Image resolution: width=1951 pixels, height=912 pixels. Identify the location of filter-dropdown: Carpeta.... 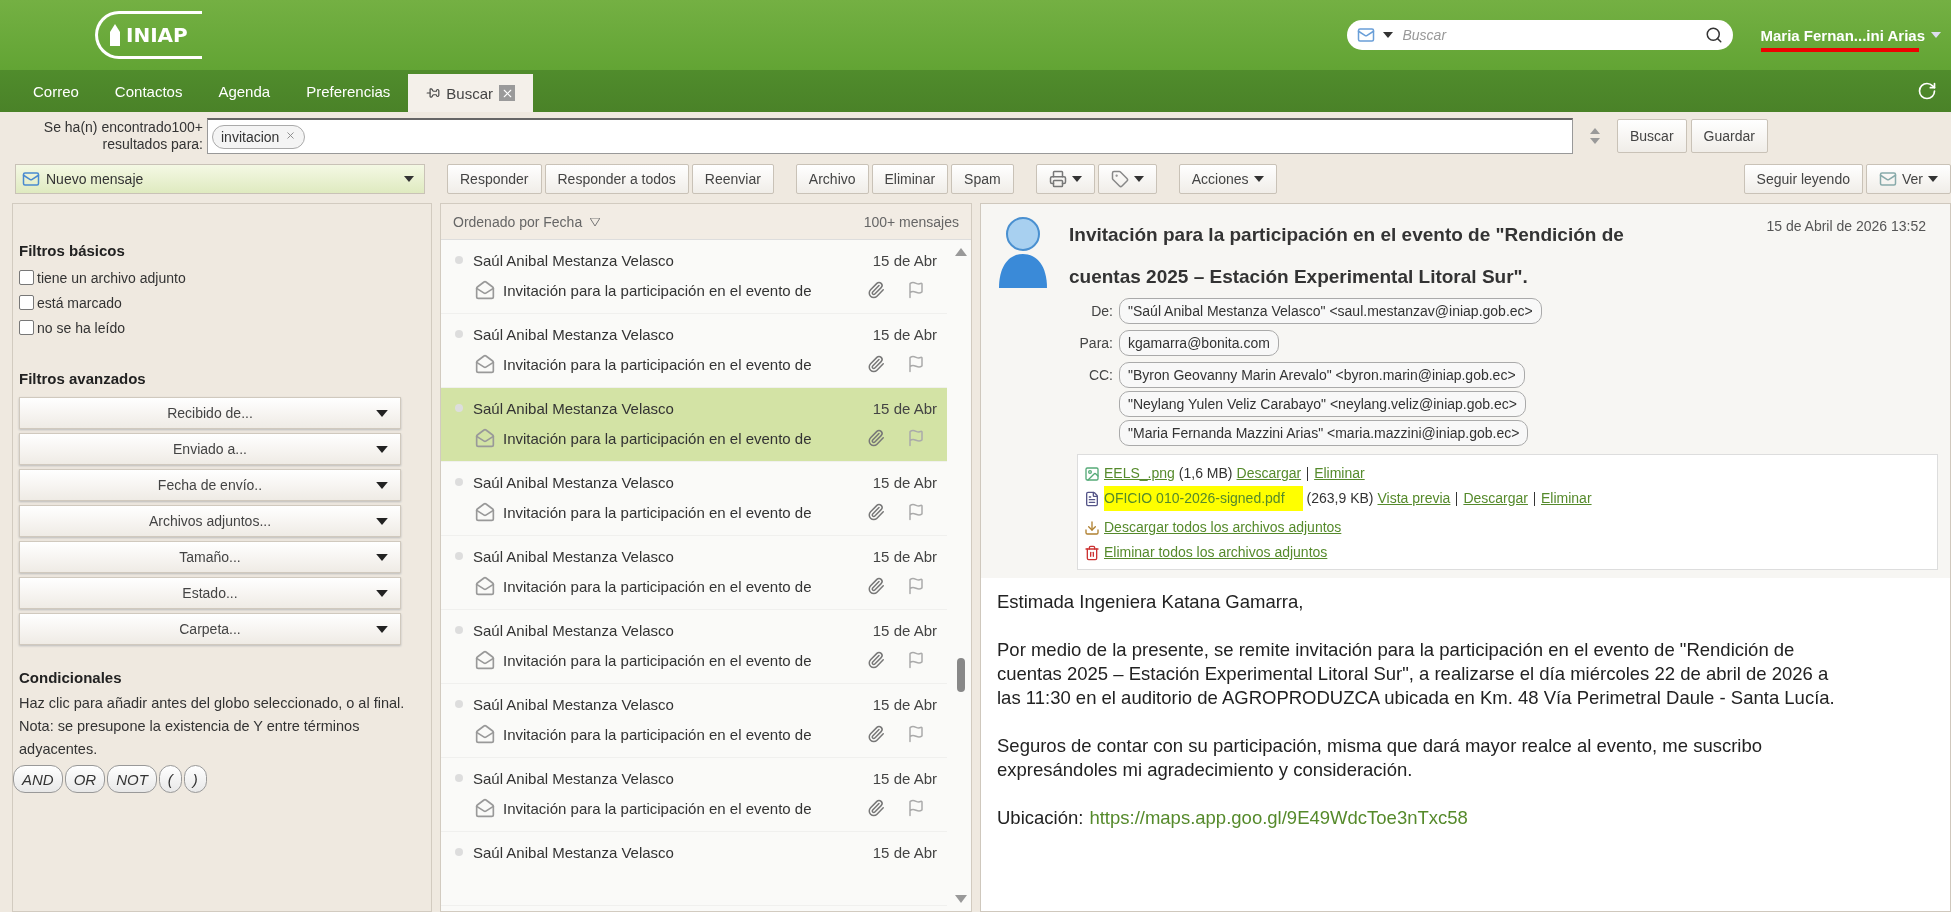
(210, 629).